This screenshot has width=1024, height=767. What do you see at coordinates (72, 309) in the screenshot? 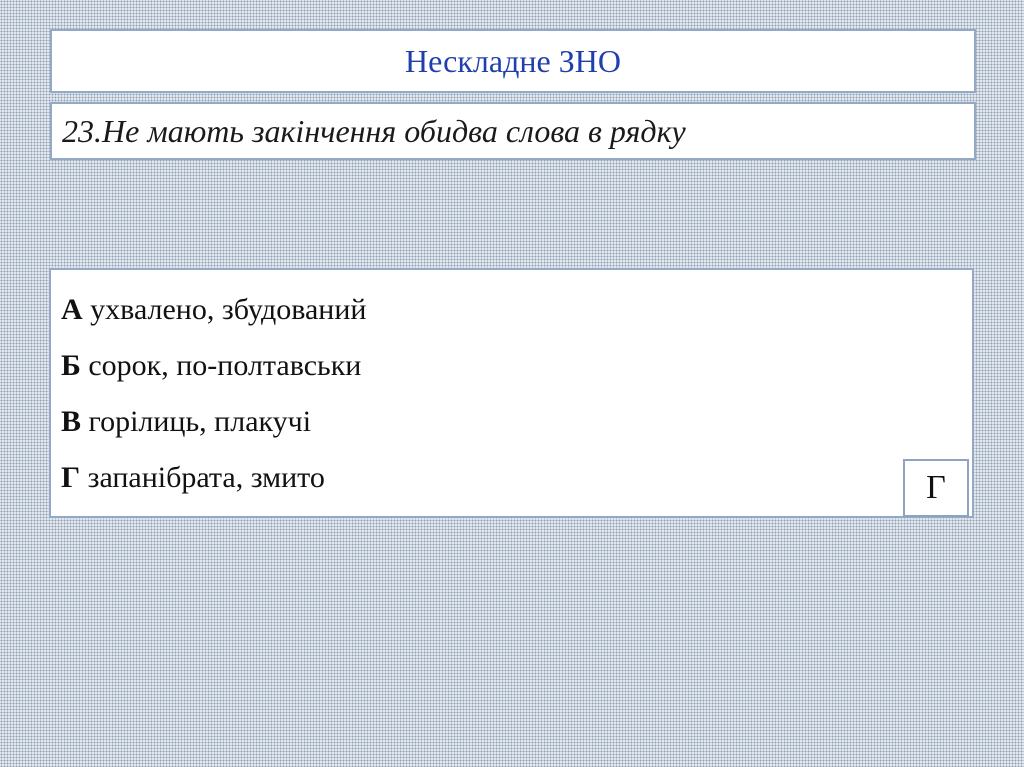
I see `option-letter: А` at bounding box center [72, 309].